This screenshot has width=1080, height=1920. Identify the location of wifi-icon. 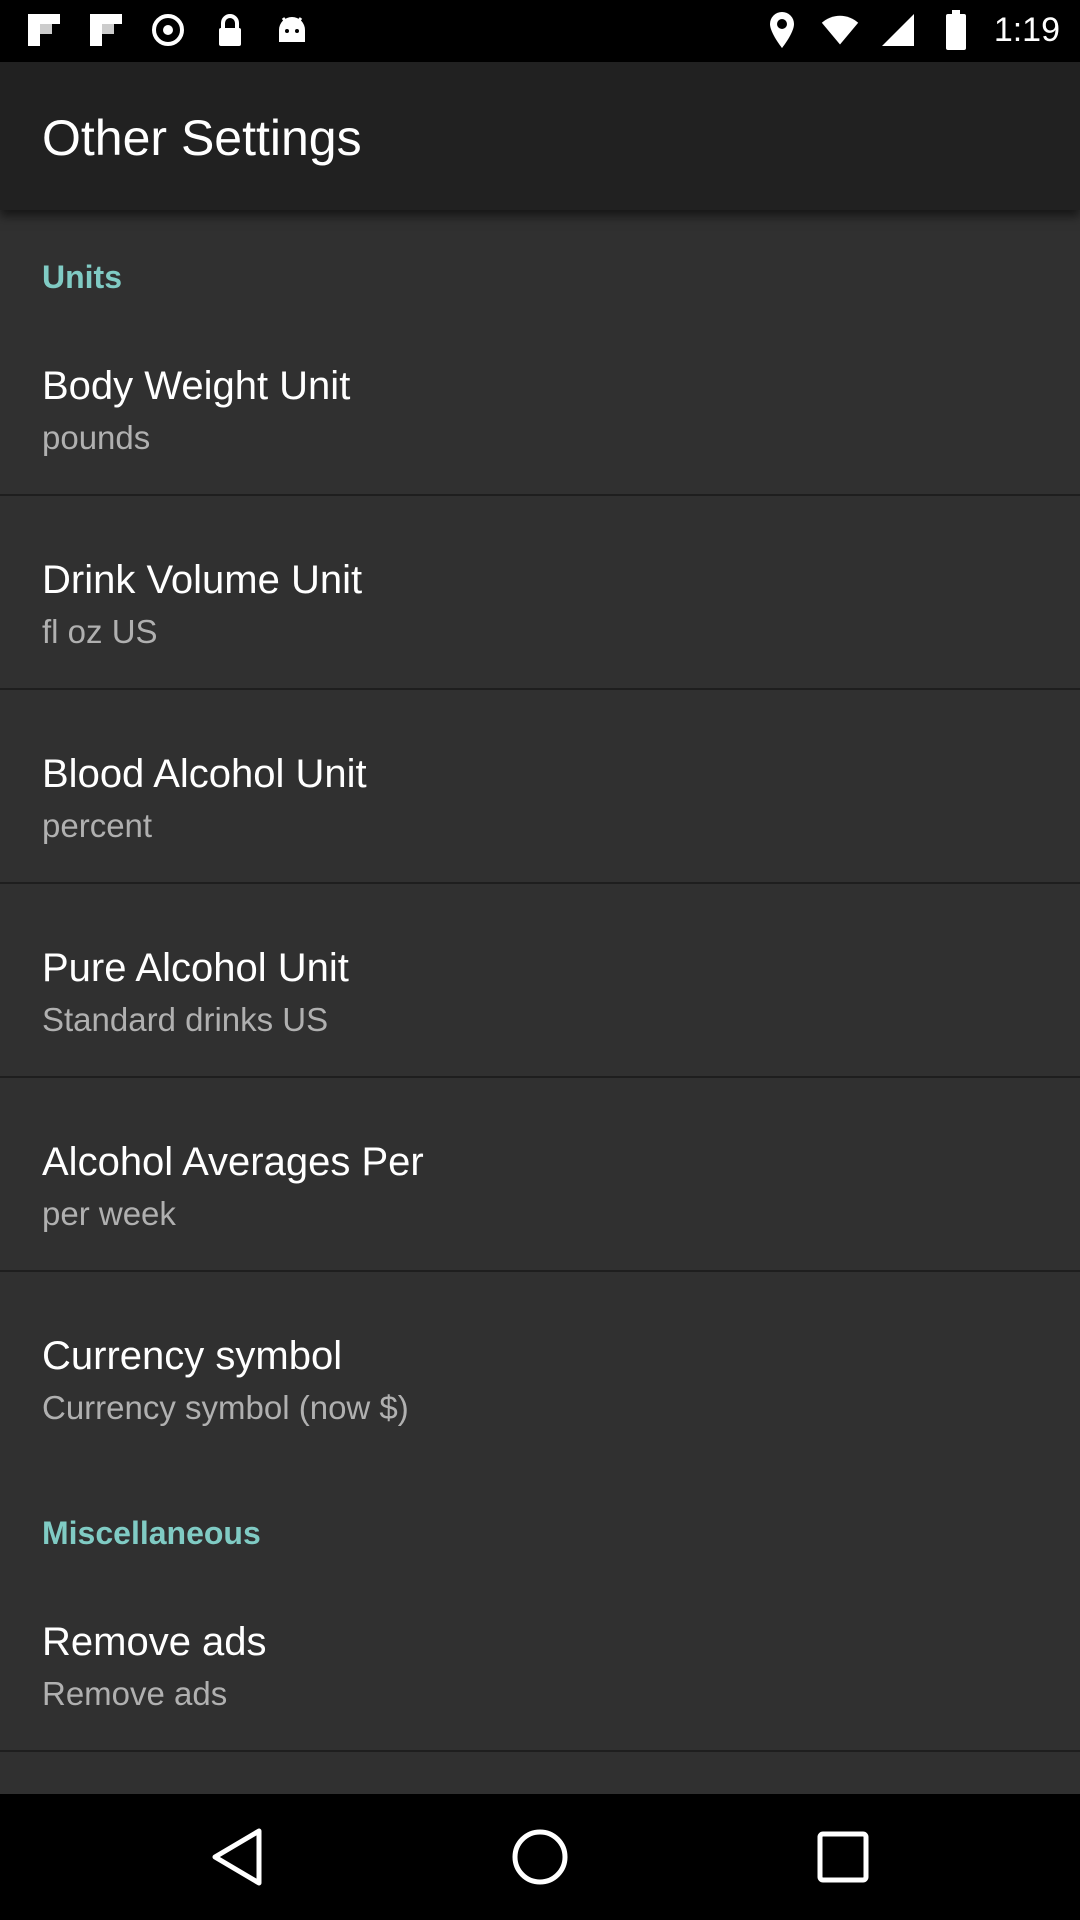
(840, 30).